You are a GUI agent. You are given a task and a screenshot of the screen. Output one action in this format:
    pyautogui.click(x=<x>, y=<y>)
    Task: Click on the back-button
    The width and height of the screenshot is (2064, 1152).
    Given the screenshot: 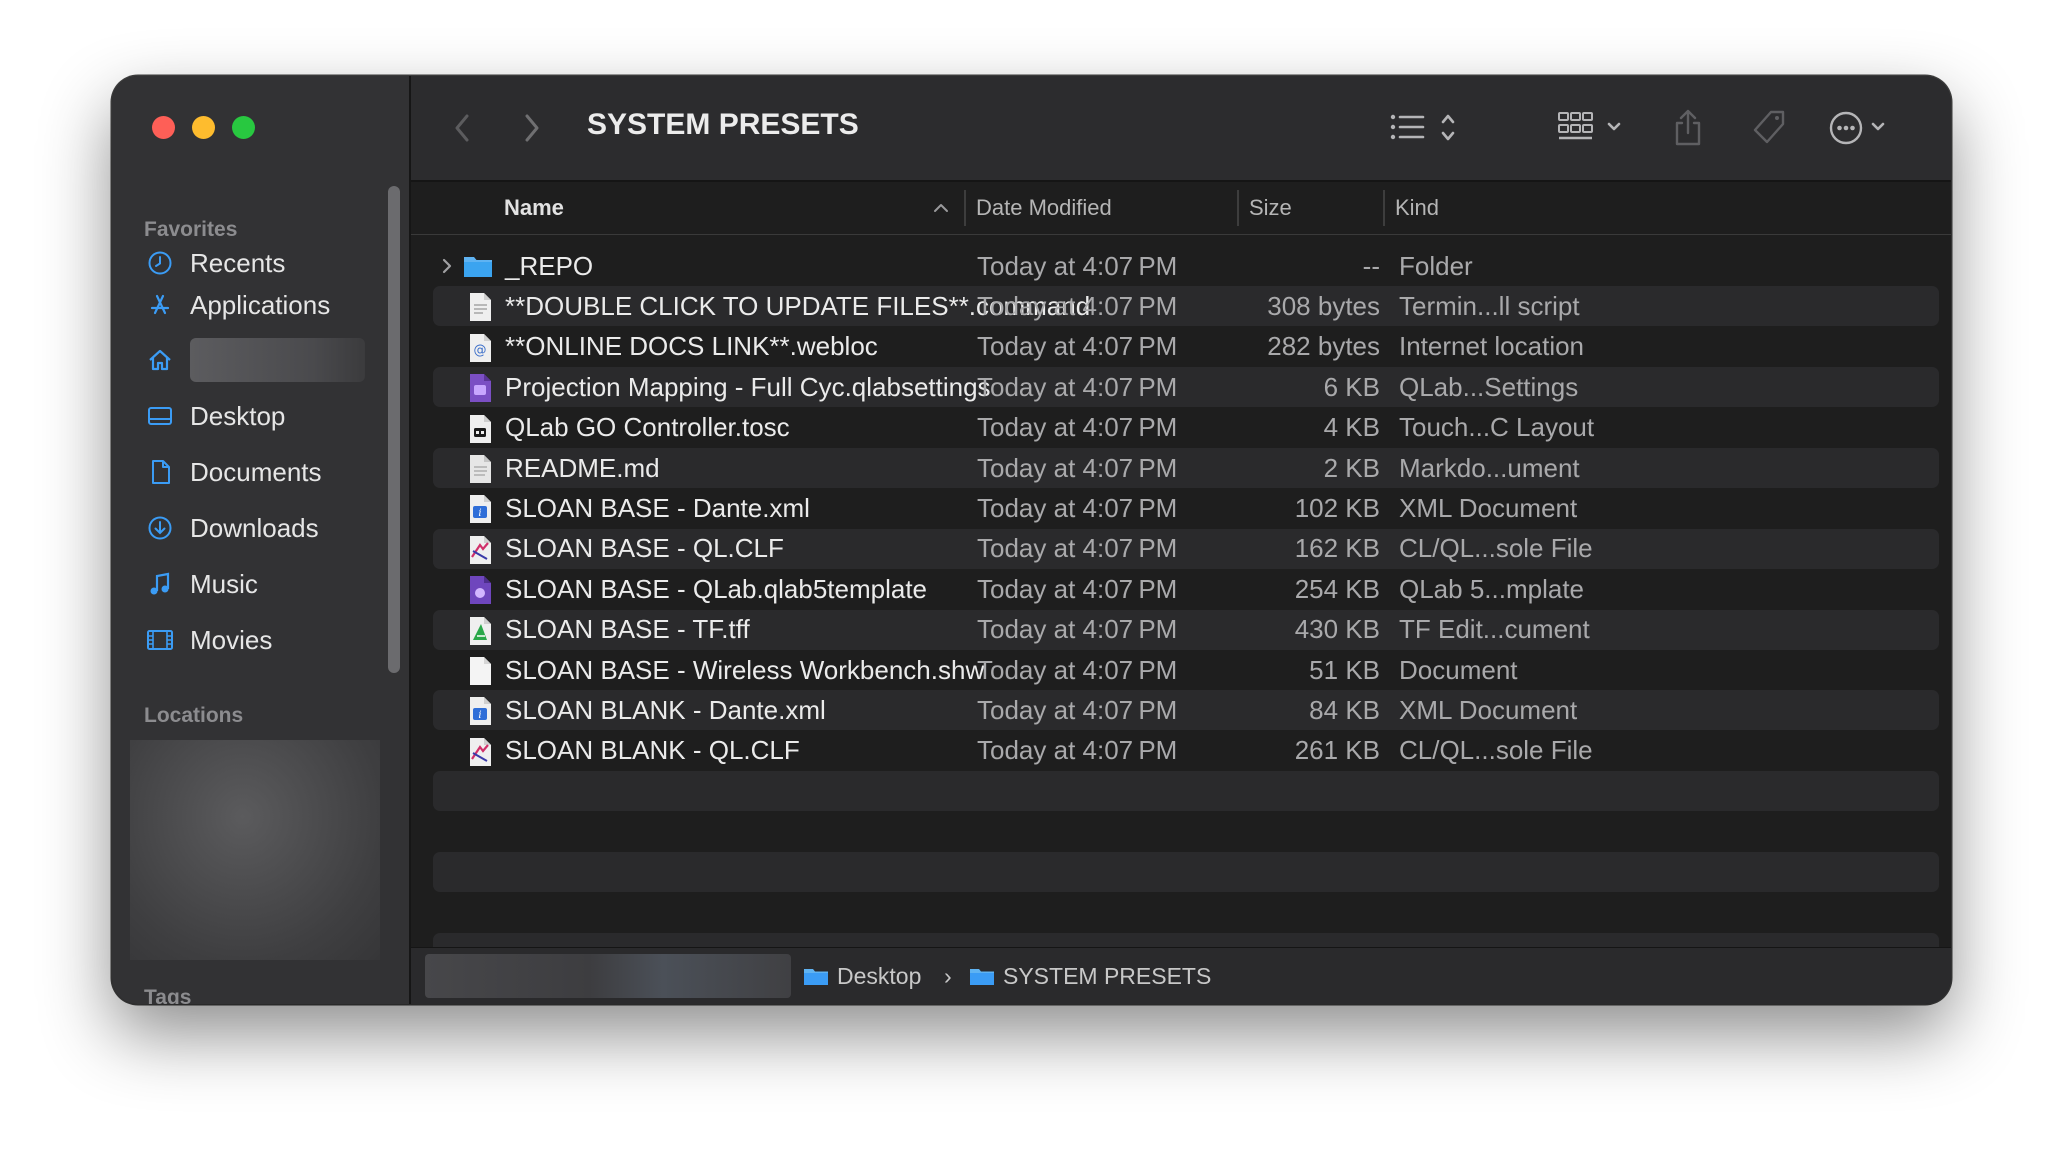 What is the action you would take?
    pyautogui.click(x=463, y=128)
    